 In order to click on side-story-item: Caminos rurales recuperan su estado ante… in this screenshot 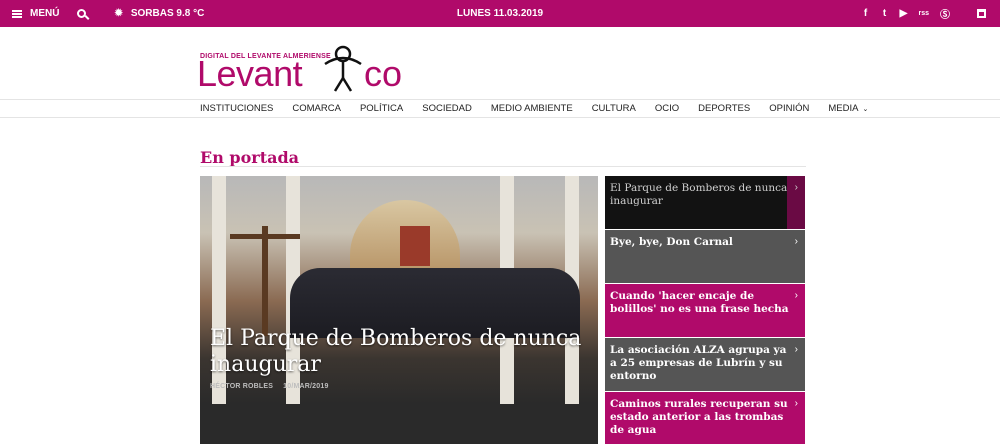, I will do `click(705, 418)`.